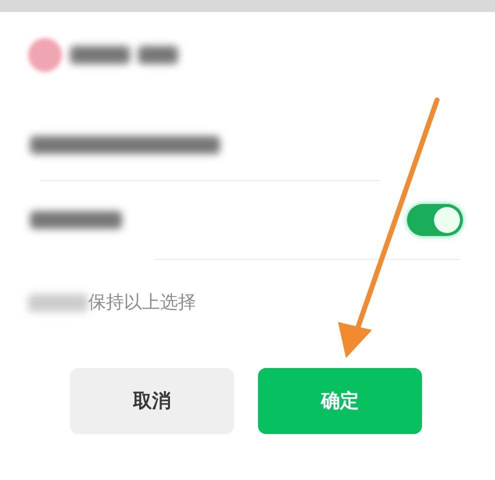 The height and width of the screenshot is (480, 495). Describe the element at coordinates (142, 303) in the screenshot. I see `remember-choice-label: 保持以上选择` at that location.